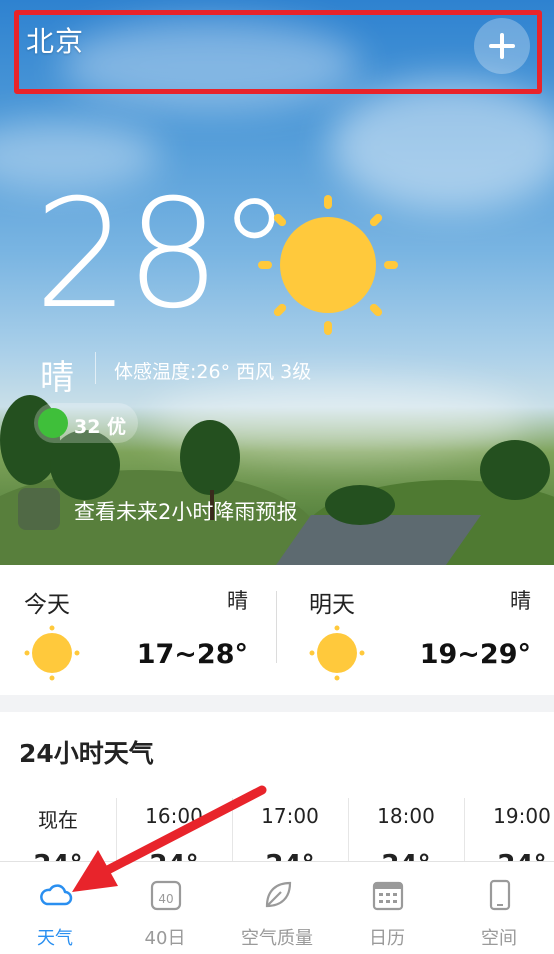 This screenshot has height=954, width=554. What do you see at coordinates (165, 938) in the screenshot?
I see `tab-label: 40日` at bounding box center [165, 938].